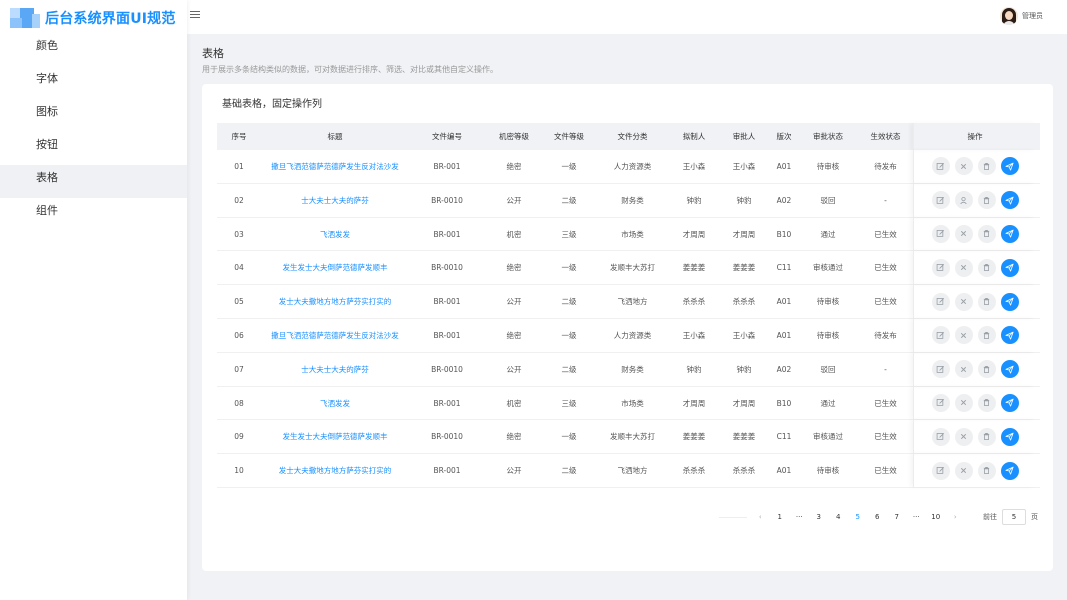  I want to click on cell-drafter: 才周周, so click(694, 403).